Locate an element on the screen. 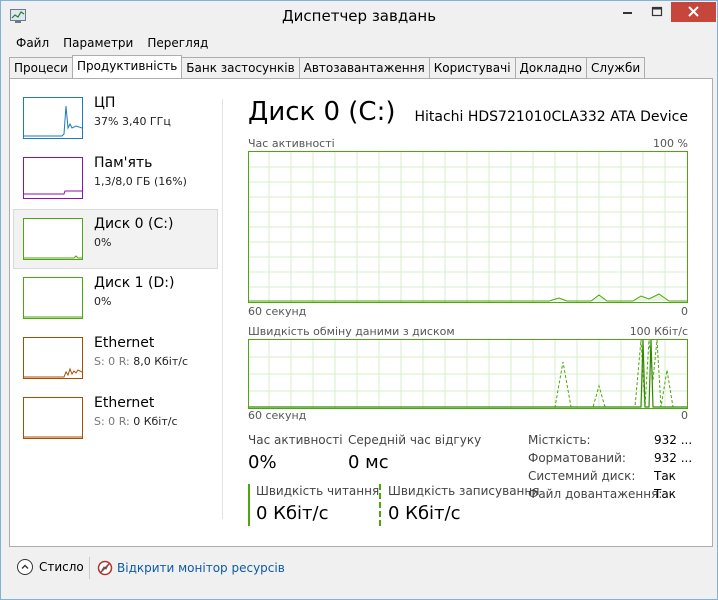 Image resolution: width=718 pixels, height=600 pixels. page-file-label: Файл довантаження: is located at coordinates (595, 494).